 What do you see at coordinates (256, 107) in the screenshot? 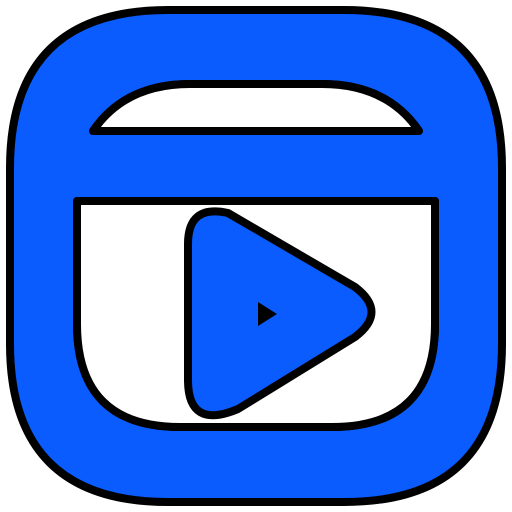
I see `title-bar` at bounding box center [256, 107].